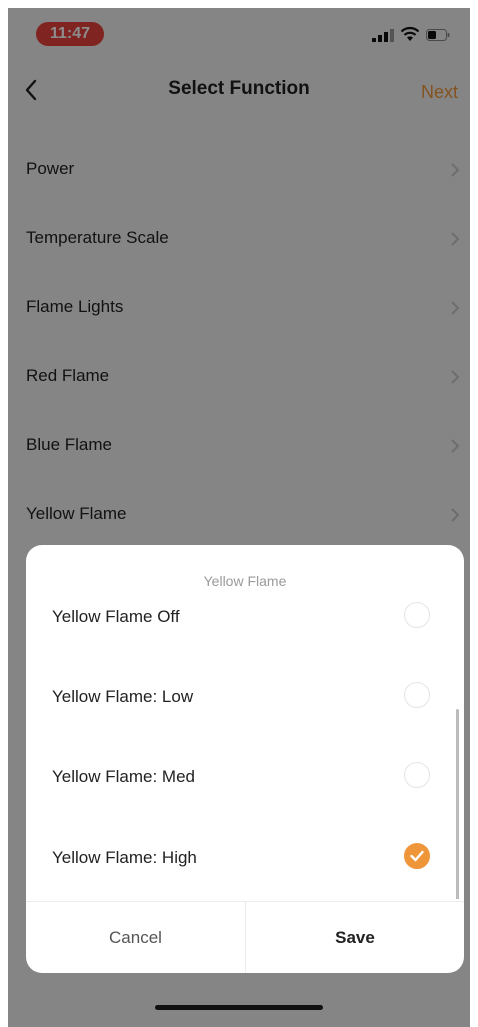 The height and width of the screenshot is (1027, 478). Describe the element at coordinates (123, 696) in the screenshot. I see `option-label: Yellow Flame: Low` at that location.